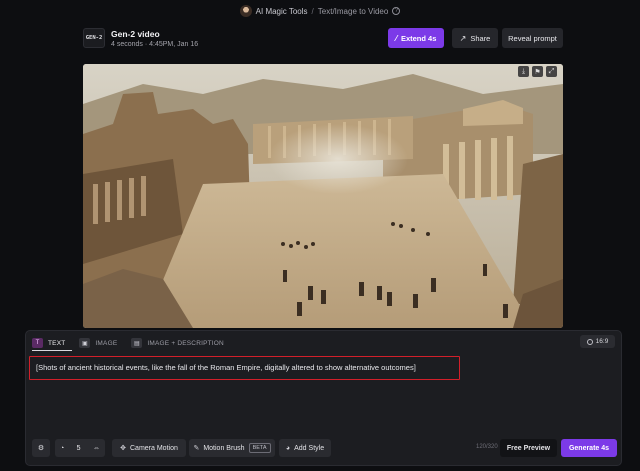 This screenshot has width=640, height=471. I want to click on motion-speed-value: 5, so click(78, 448).